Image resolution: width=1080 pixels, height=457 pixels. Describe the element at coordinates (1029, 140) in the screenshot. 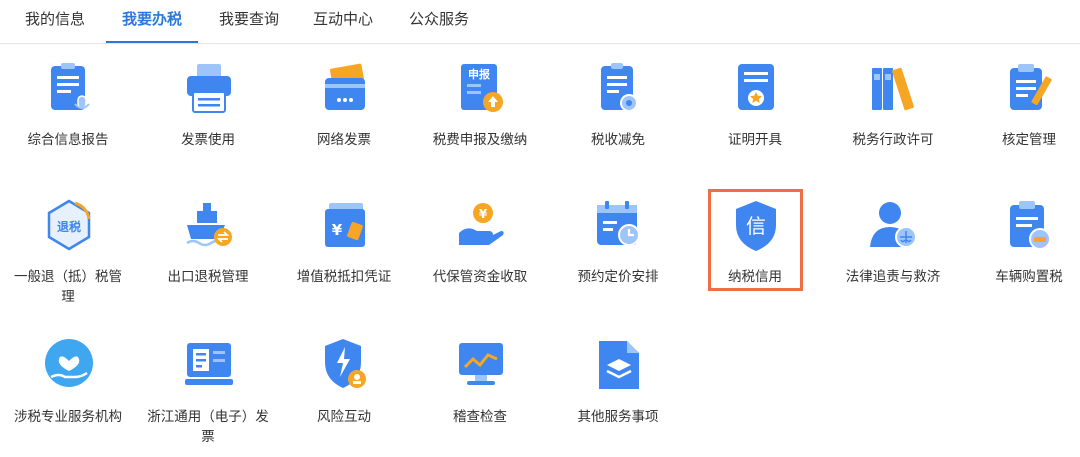

I see `service-item-label: 核定管理` at that location.